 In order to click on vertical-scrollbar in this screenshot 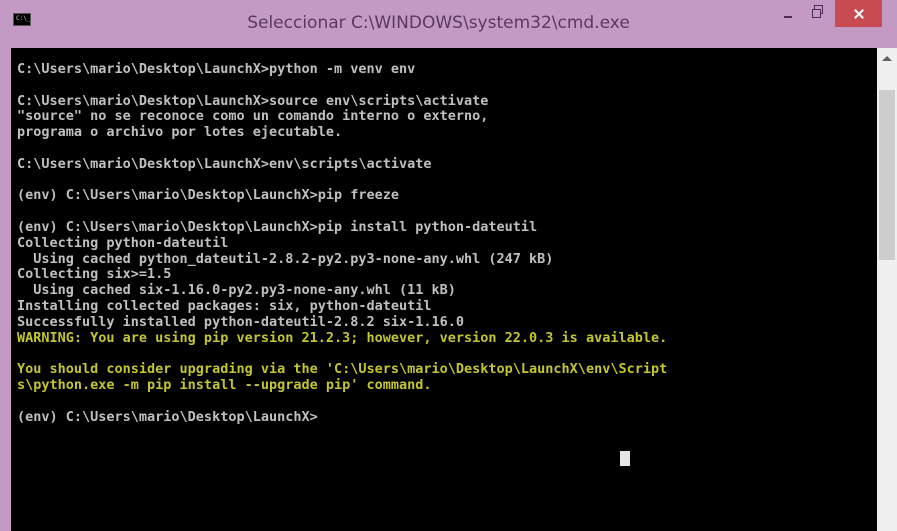, I will do `click(887, 289)`.